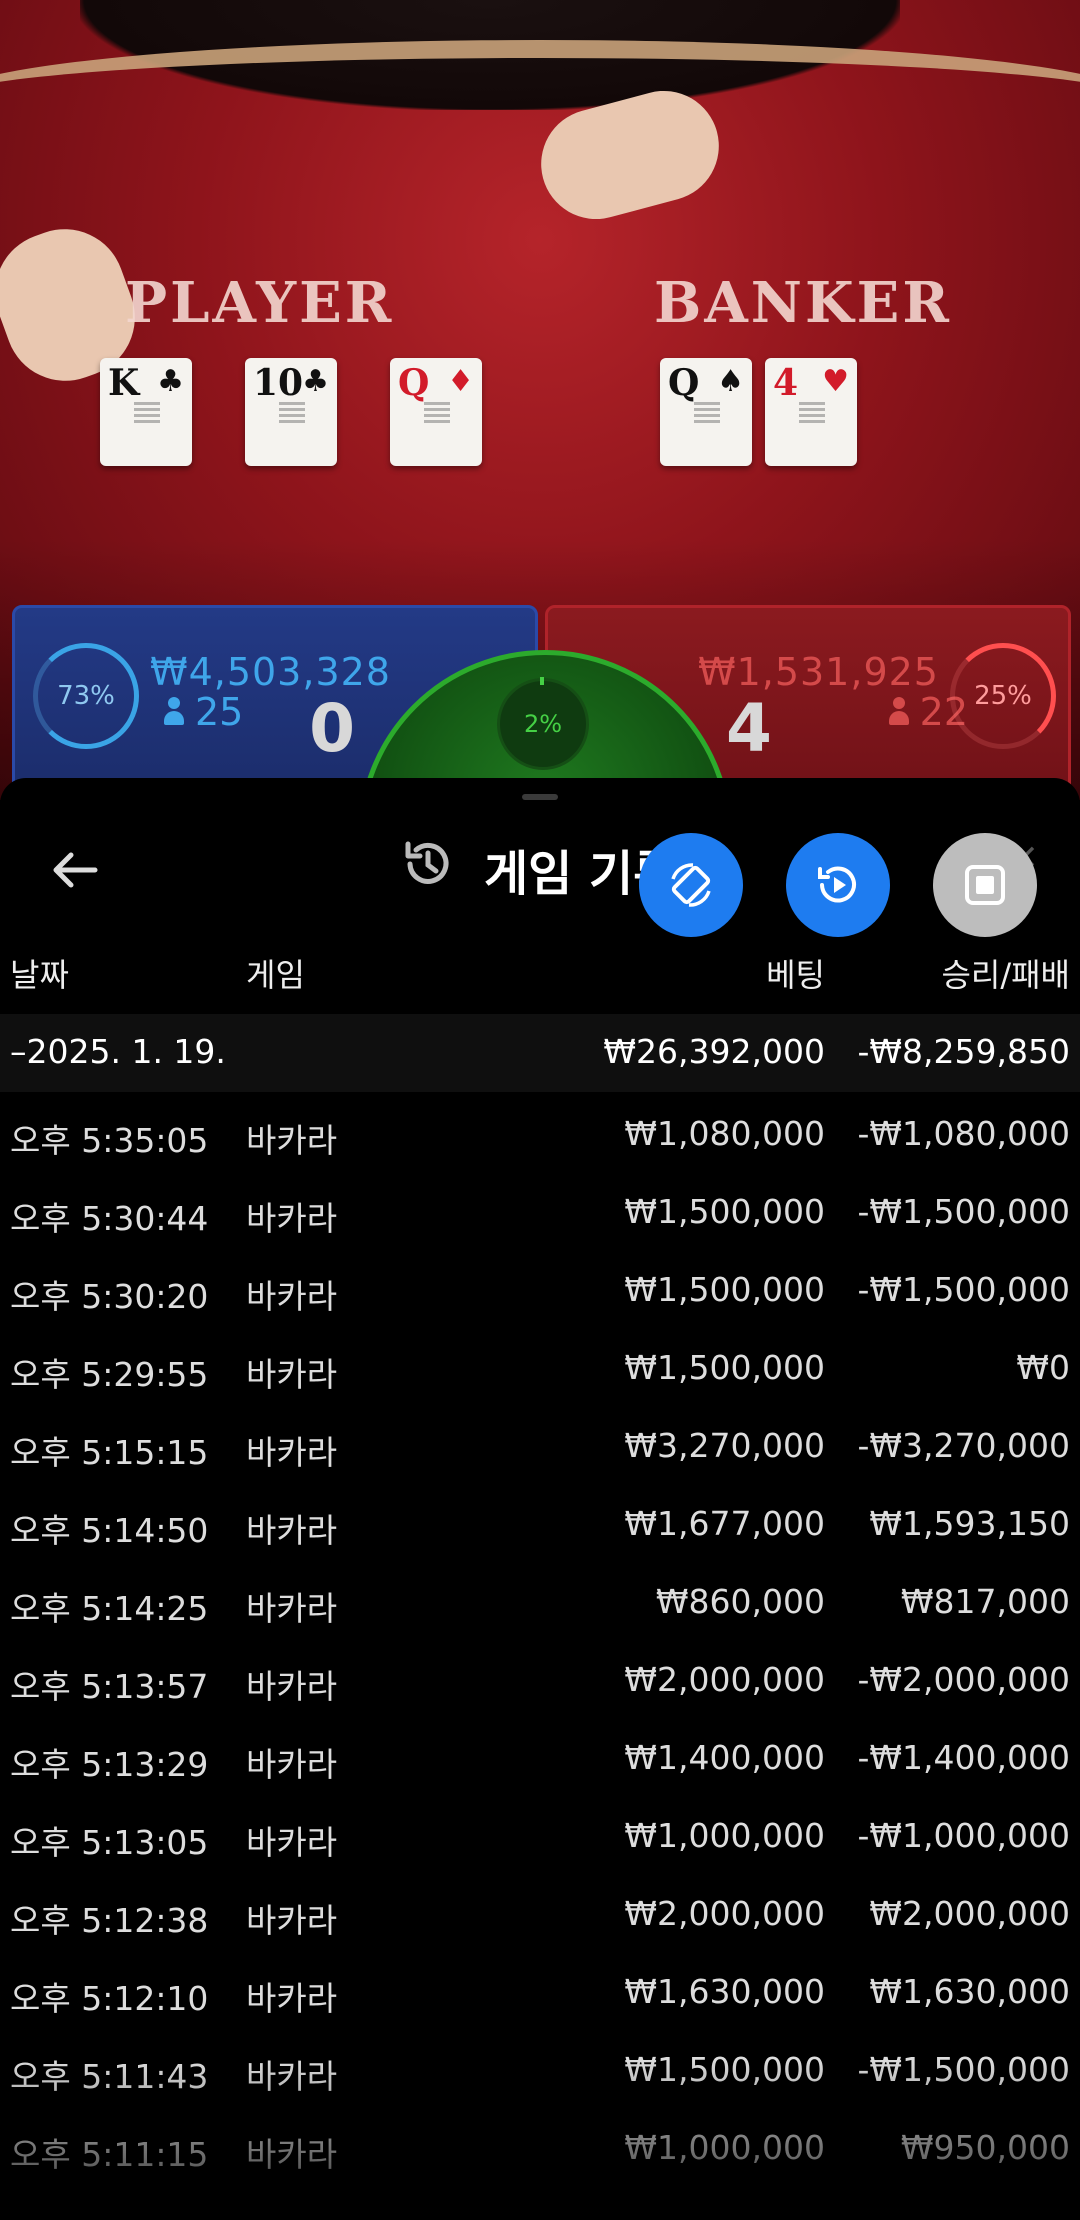 The height and width of the screenshot is (2220, 1080). What do you see at coordinates (724, 1679) in the screenshot?
I see `row-bet: ₩2,000,000` at bounding box center [724, 1679].